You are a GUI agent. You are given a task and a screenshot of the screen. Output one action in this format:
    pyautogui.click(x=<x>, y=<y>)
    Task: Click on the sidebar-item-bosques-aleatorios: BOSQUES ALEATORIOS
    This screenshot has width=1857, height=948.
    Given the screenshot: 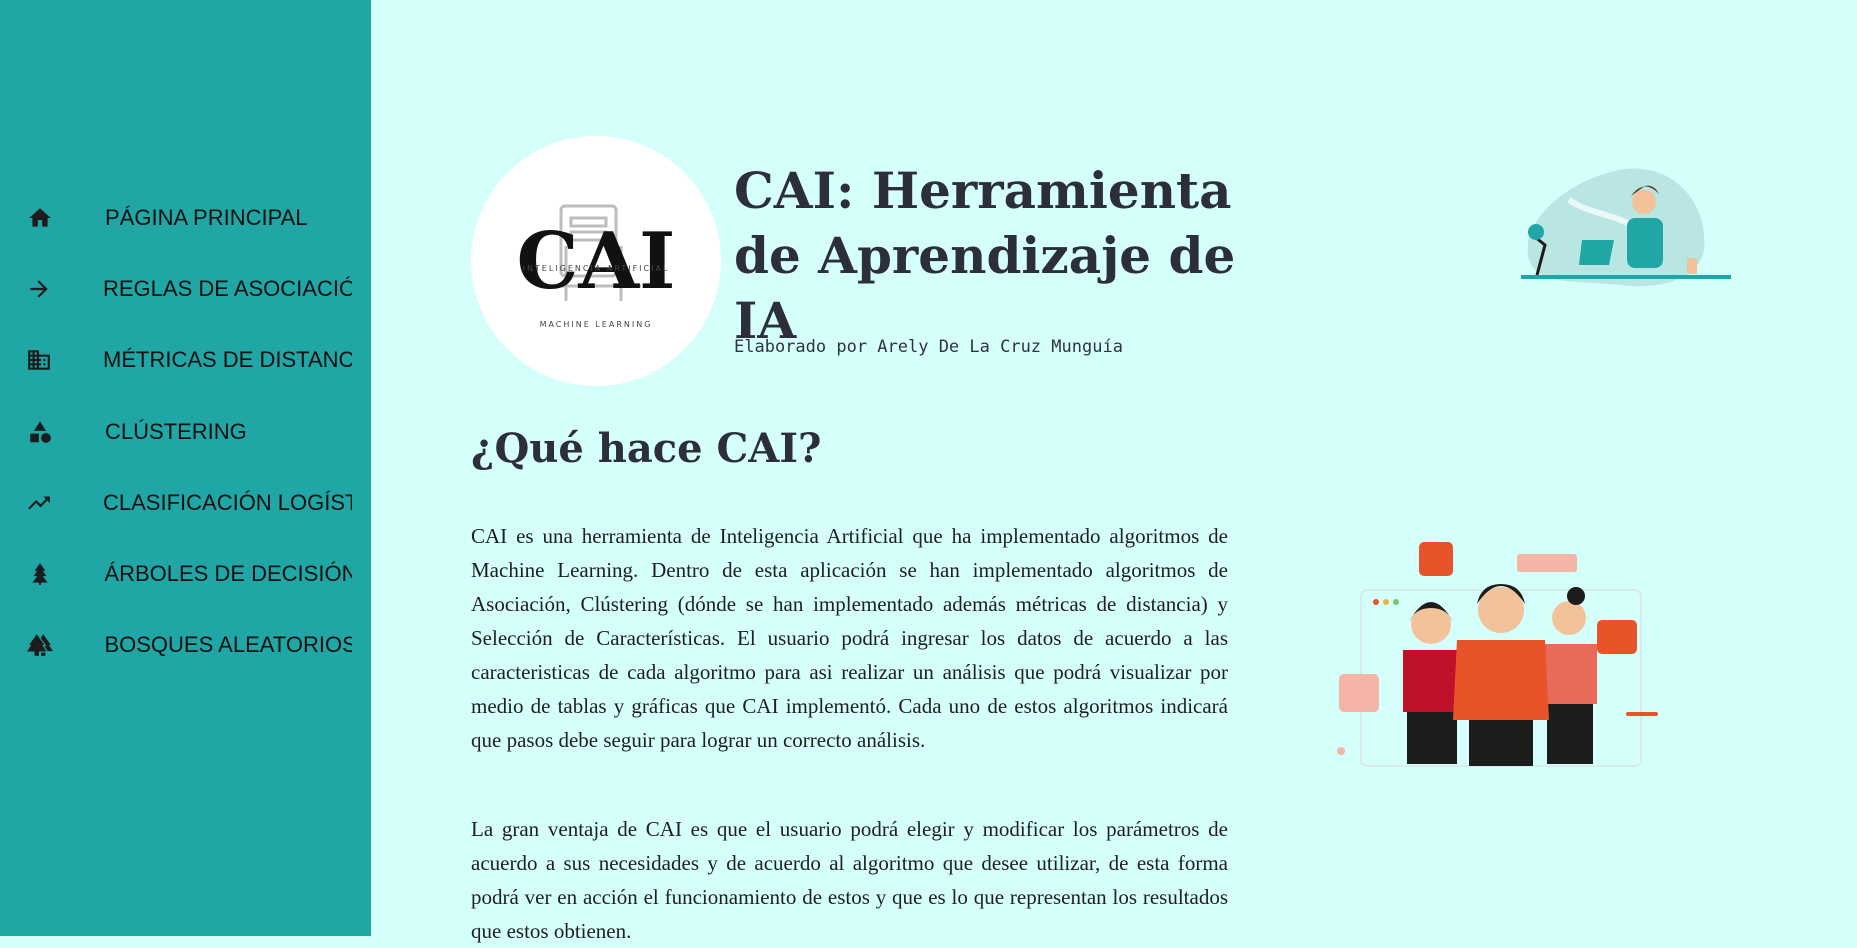 What is the action you would take?
    pyautogui.click(x=176, y=645)
    